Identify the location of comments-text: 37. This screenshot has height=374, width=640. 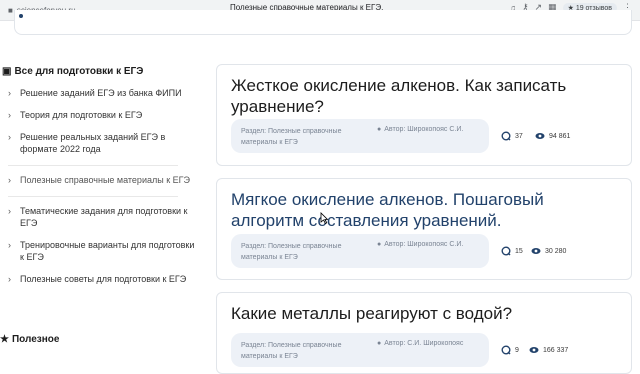
(519, 136).